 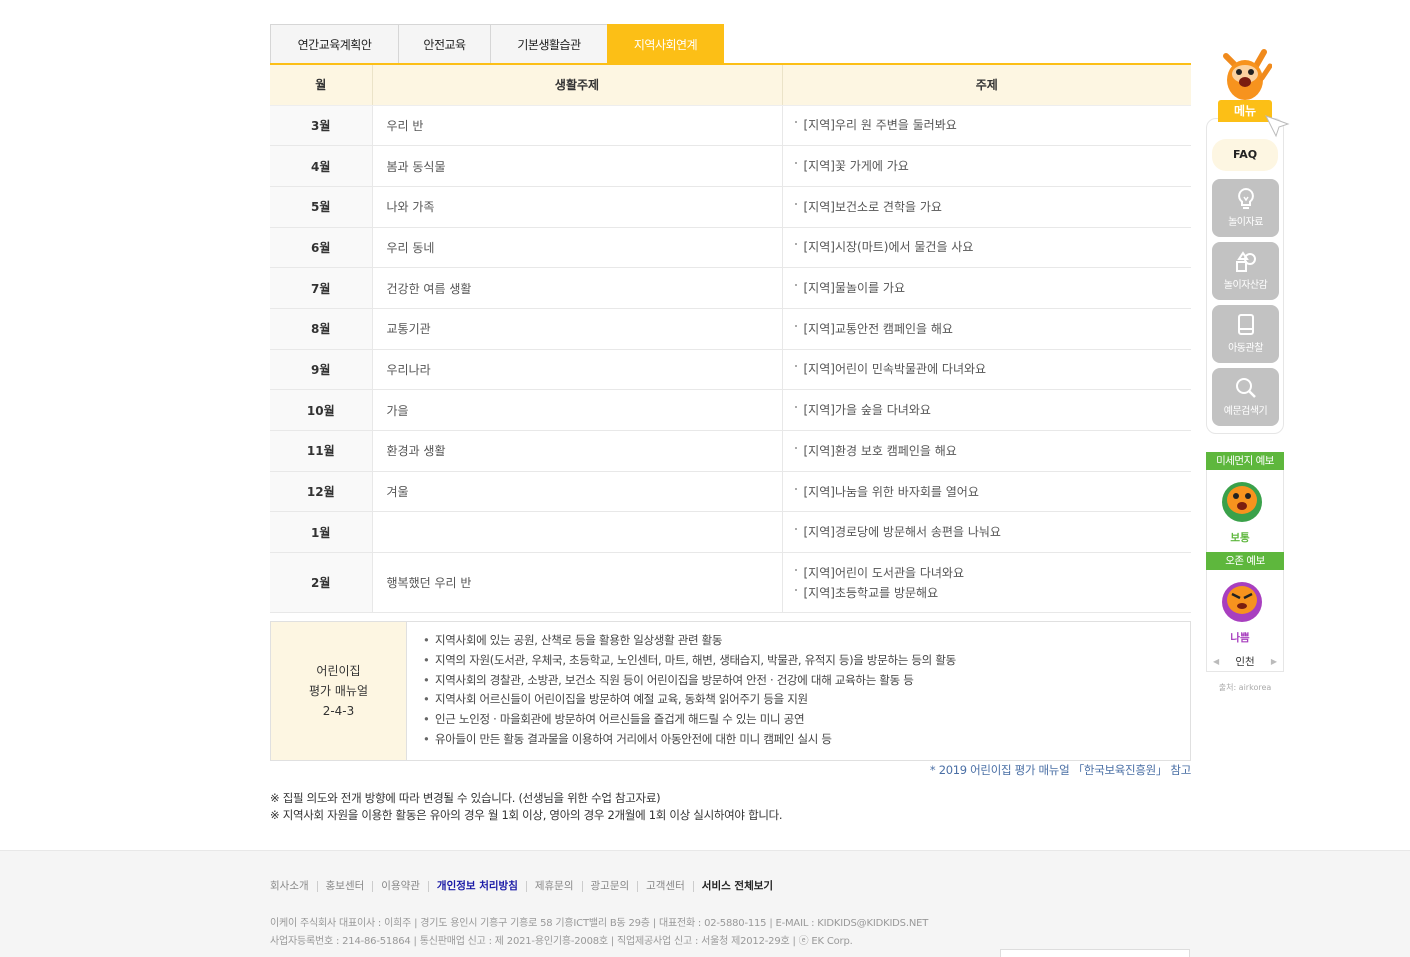 What do you see at coordinates (986, 85) in the screenshot?
I see `header-topic: 주제` at bounding box center [986, 85].